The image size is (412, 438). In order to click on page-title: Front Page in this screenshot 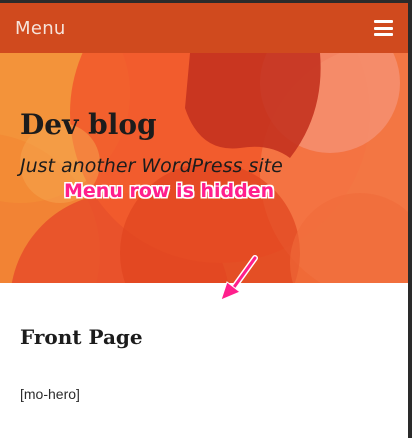, I will do `click(81, 337)`.